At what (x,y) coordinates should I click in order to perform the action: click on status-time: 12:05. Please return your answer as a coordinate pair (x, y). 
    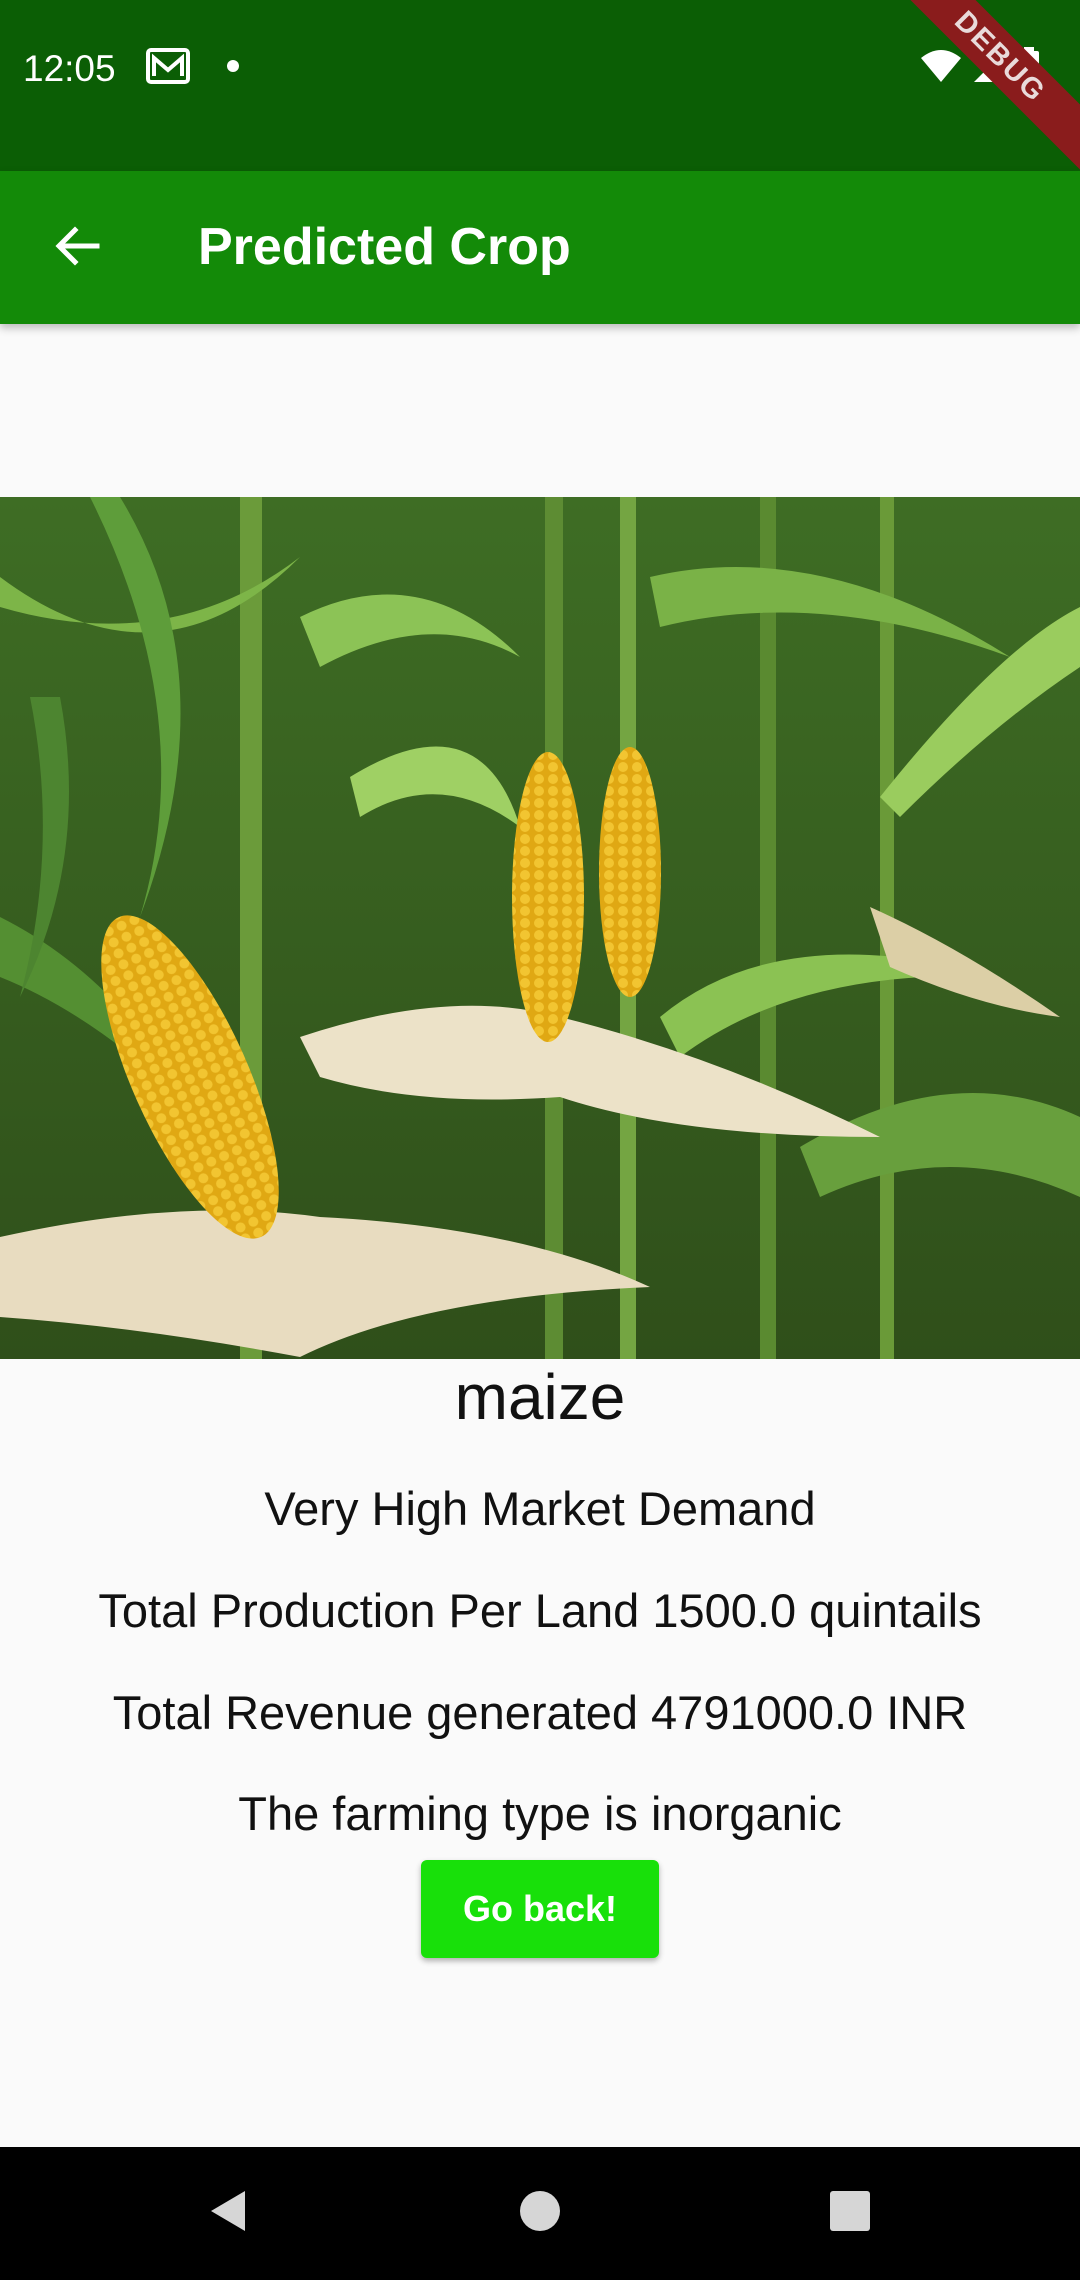
    Looking at the image, I should click on (69, 68).